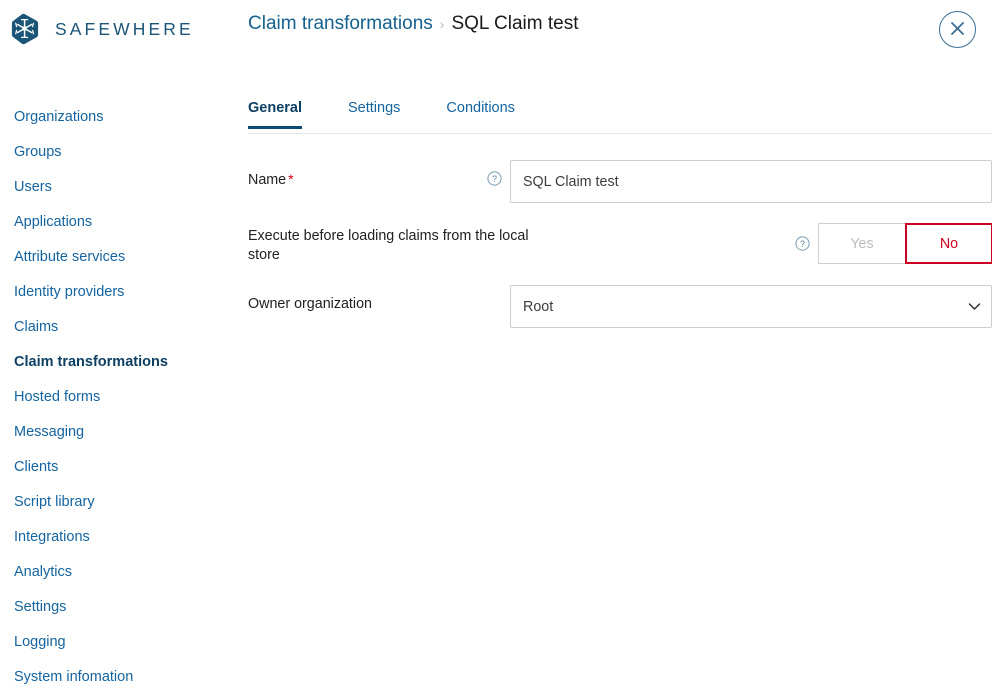  I want to click on tab-general: General, so click(275, 114).